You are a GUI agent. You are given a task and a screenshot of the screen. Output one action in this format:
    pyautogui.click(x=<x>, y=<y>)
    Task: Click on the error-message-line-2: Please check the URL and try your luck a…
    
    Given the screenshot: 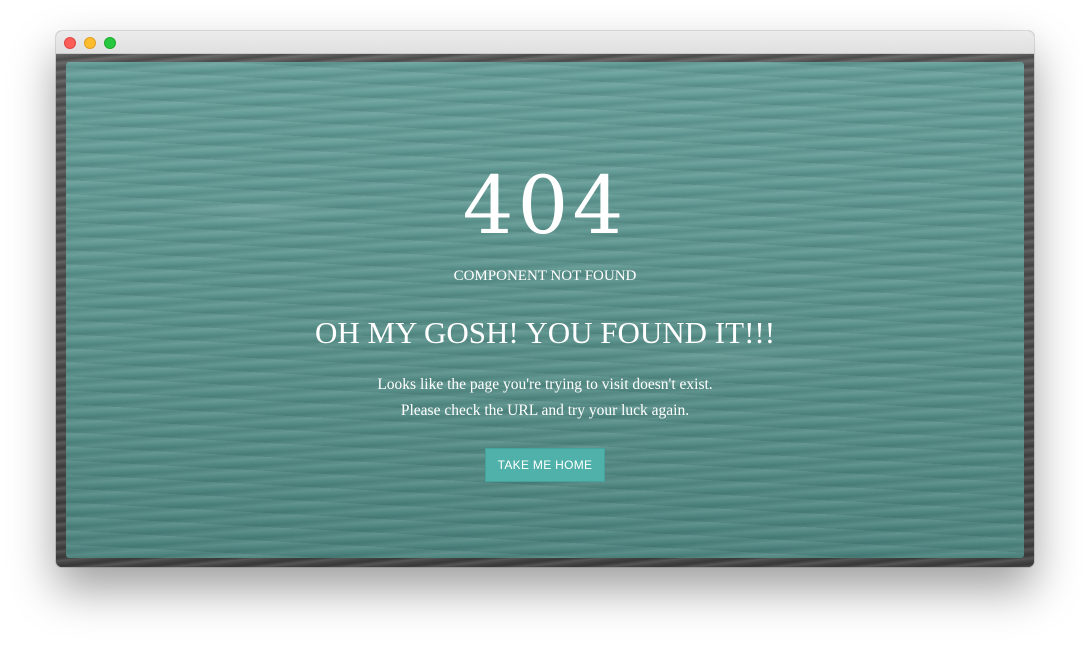 What is the action you would take?
    pyautogui.click(x=545, y=410)
    